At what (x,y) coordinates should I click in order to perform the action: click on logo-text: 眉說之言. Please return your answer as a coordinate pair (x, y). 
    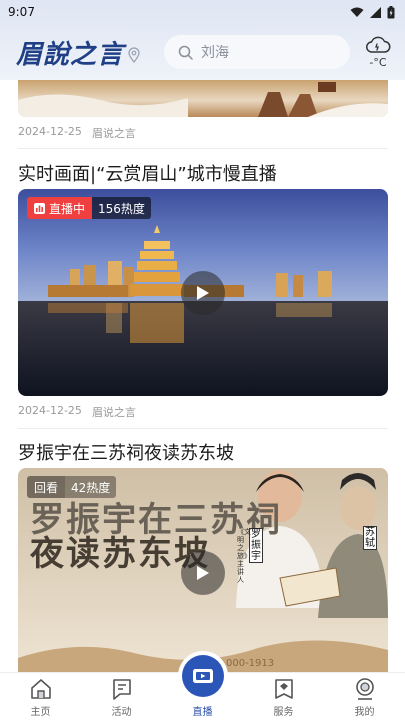
    Looking at the image, I should click on (70, 54).